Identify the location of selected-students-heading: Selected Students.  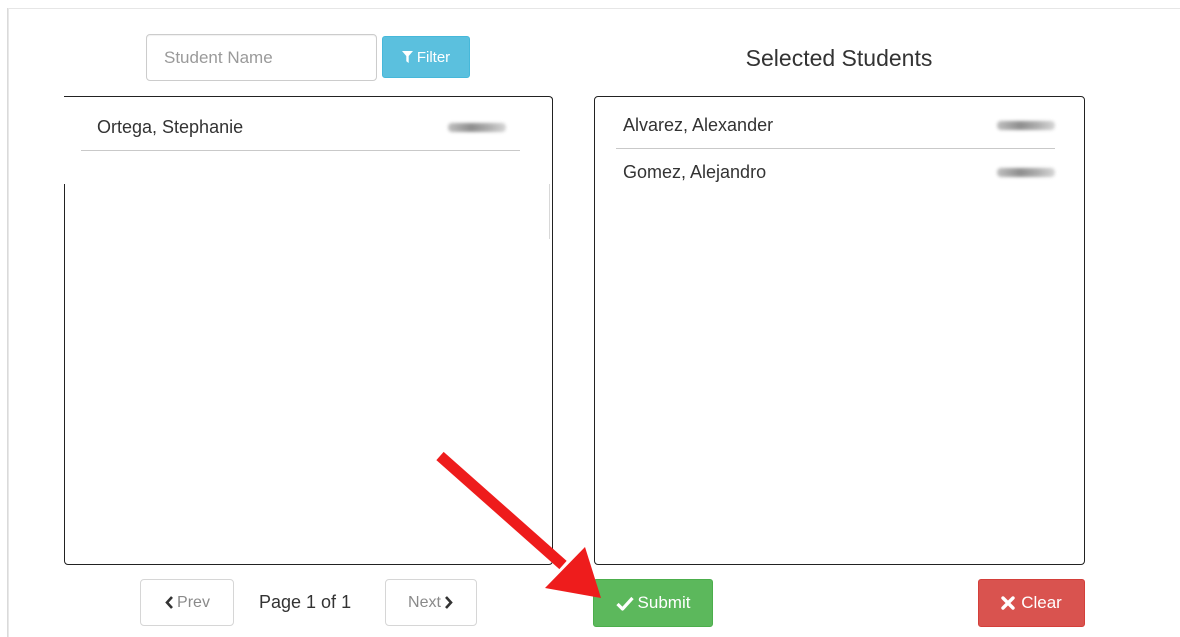
(839, 58).